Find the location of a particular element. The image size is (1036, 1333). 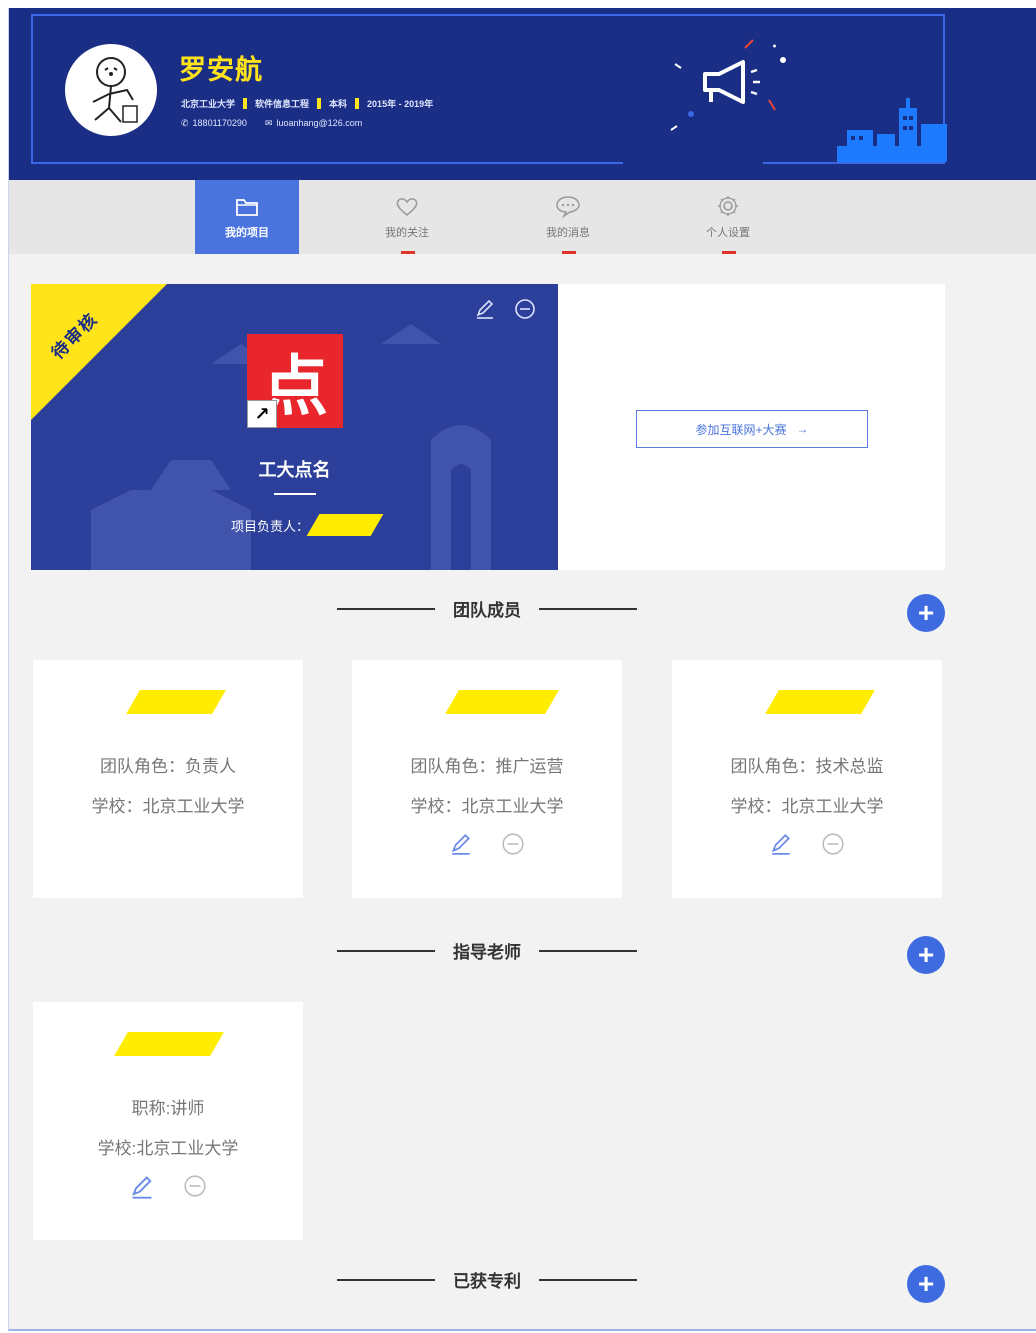

member-role: 团队角色：技术总监 is located at coordinates (807, 766).